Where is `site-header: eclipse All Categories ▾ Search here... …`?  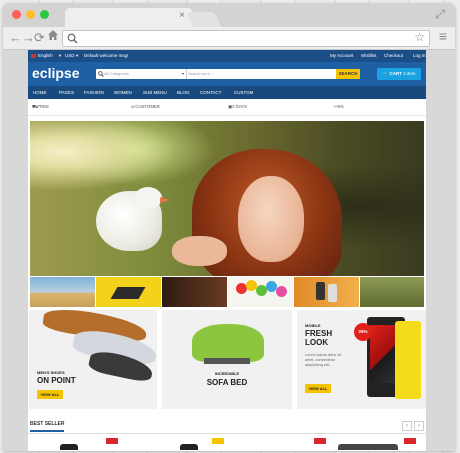
site-header: eclipse All Categories ▾ Search here... … is located at coordinates (227, 74).